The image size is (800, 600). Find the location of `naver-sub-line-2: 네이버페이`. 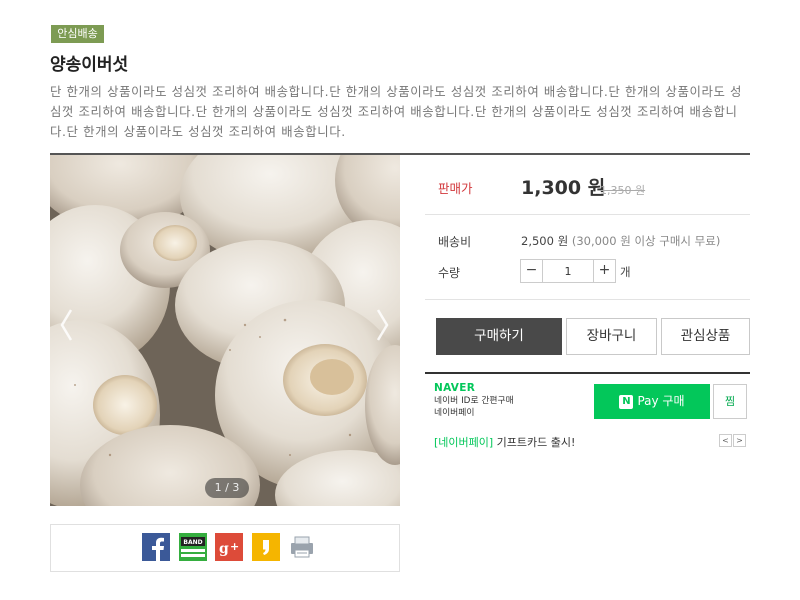

naver-sub-line-2: 네이버페이 is located at coordinates (454, 413).